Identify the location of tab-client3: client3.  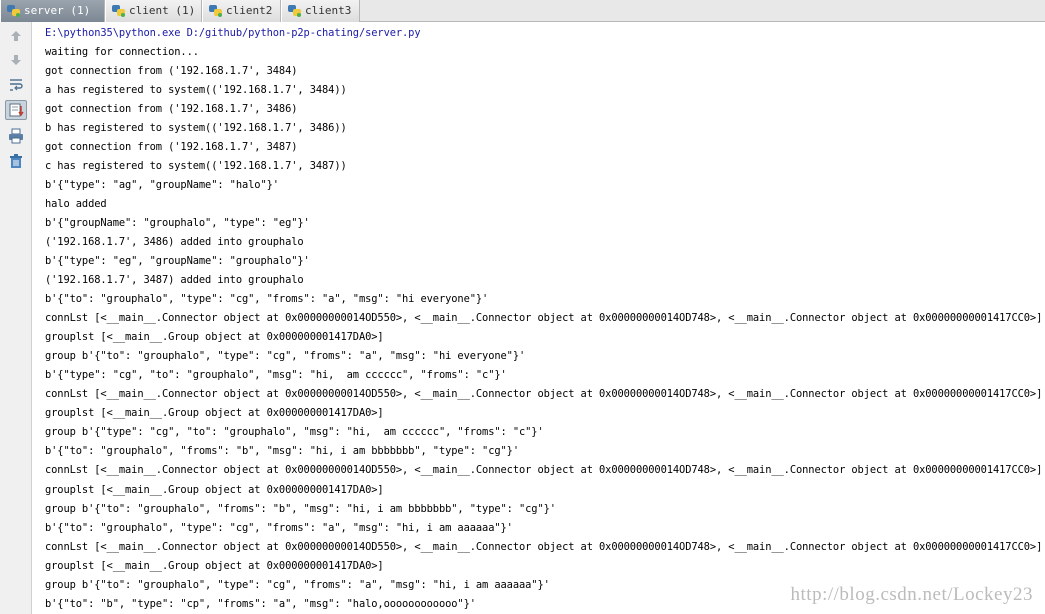
(320, 11).